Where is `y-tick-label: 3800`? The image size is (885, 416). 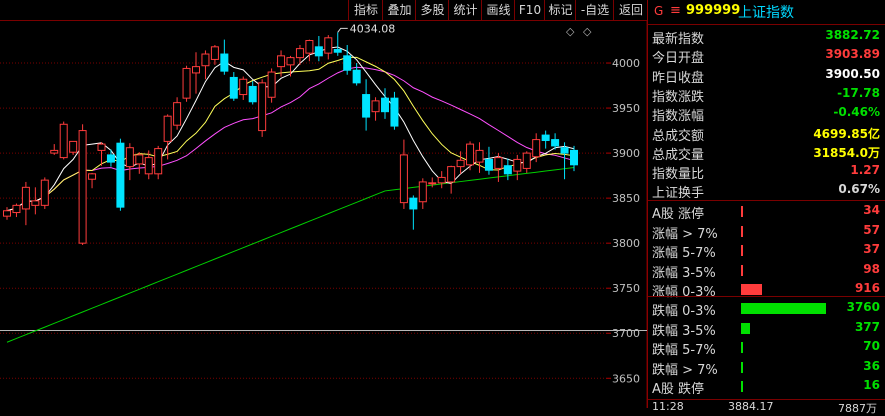 y-tick-label: 3800 is located at coordinates (626, 243).